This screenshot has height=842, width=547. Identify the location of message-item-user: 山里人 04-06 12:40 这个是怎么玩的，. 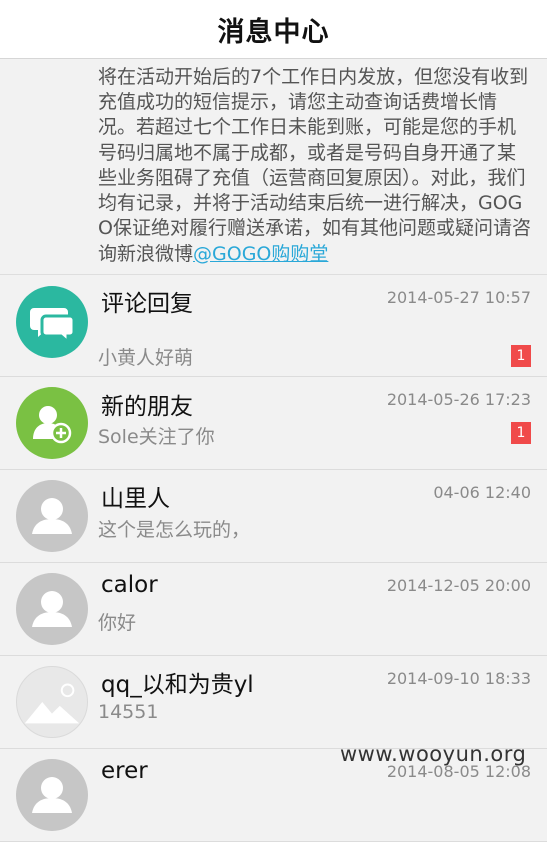
(273, 516).